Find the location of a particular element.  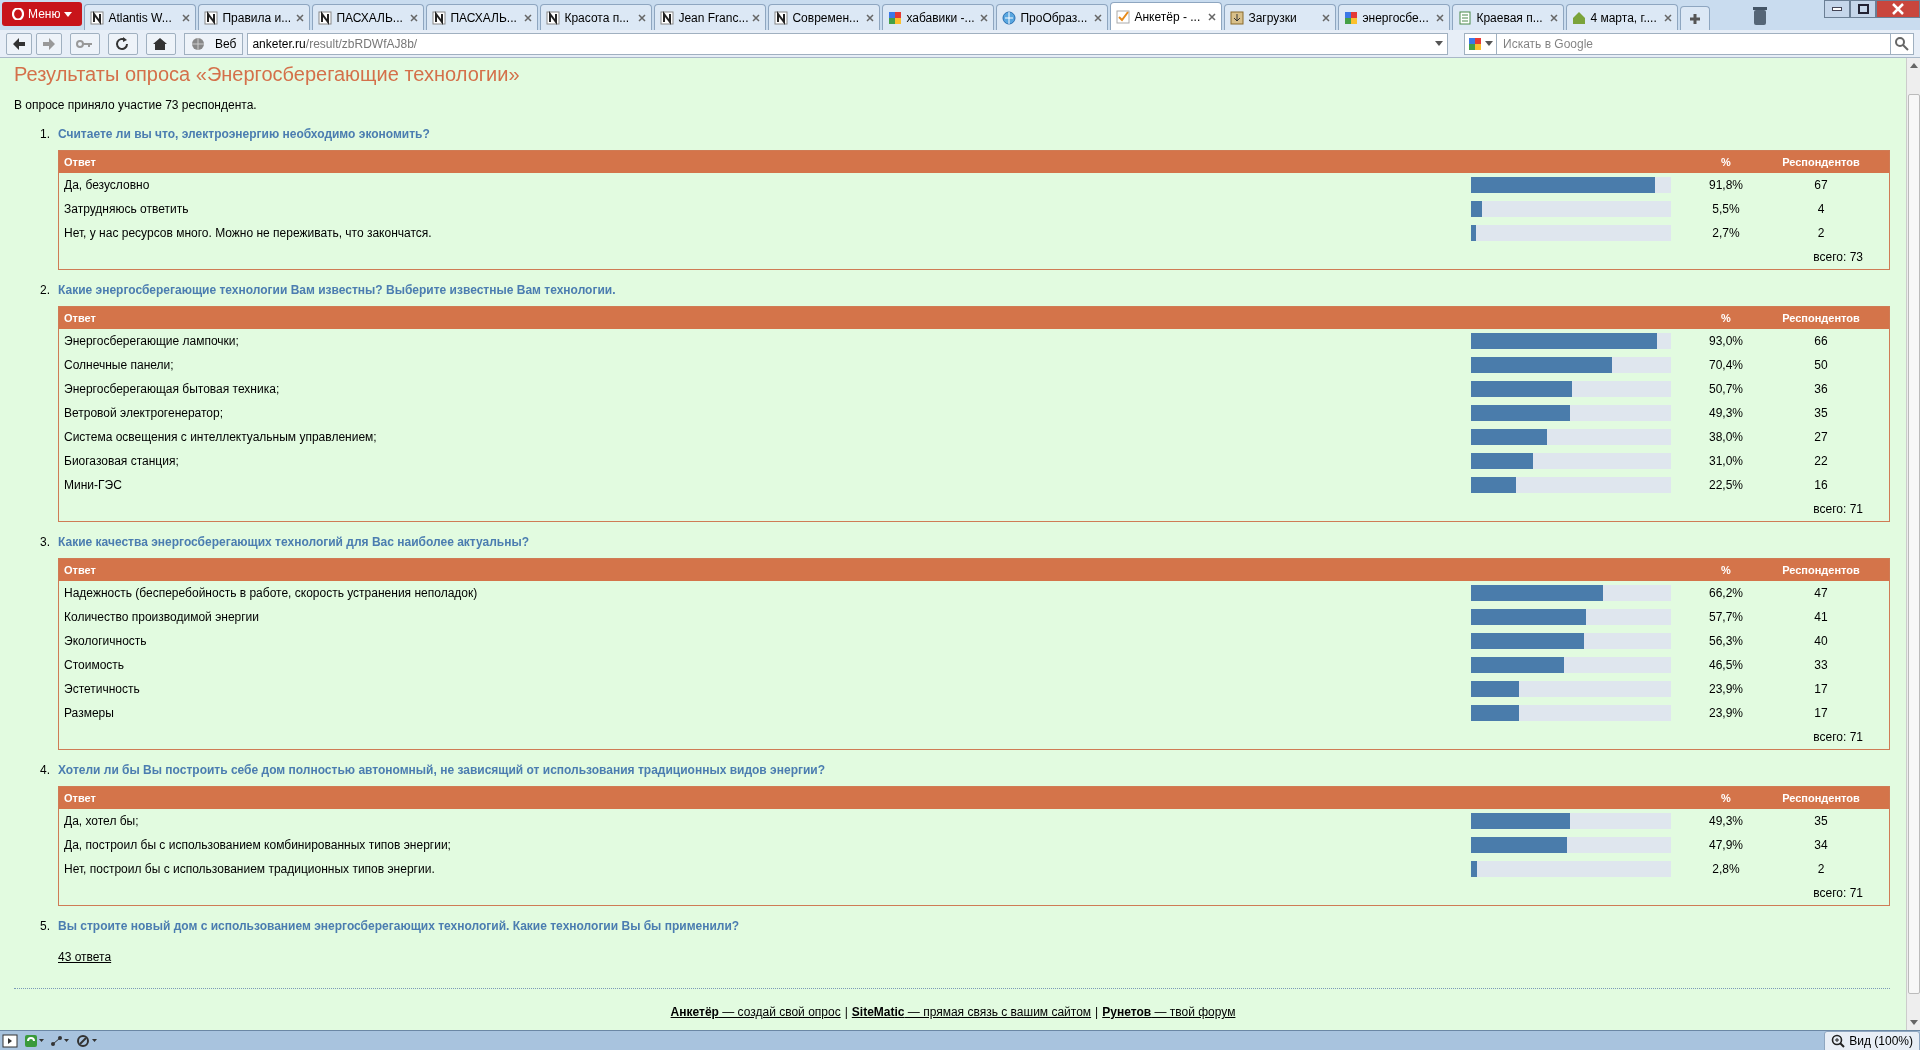

answer-text: Затрудняюсь ответить is located at coordinates (126, 209).